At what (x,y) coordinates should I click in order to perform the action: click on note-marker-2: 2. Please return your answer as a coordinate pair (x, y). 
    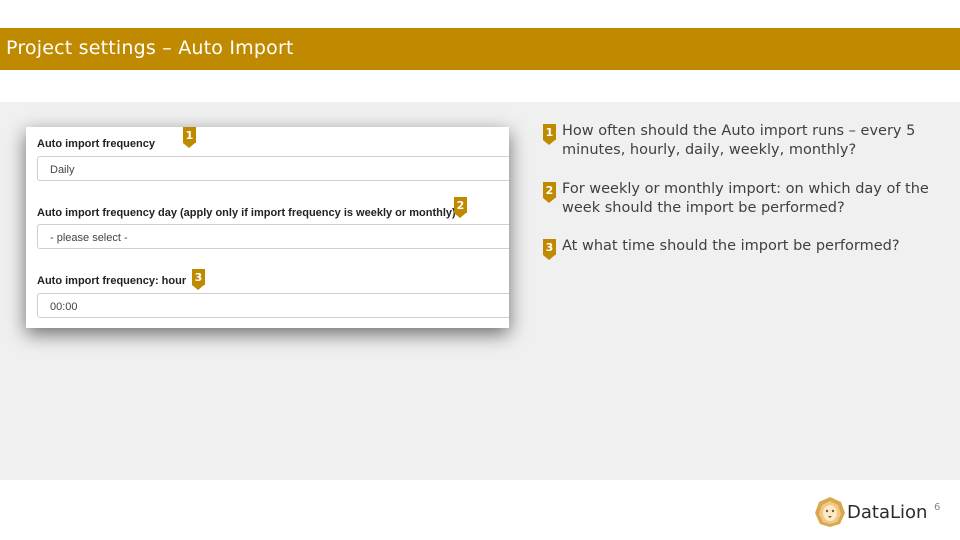
    Looking at the image, I should click on (549, 192).